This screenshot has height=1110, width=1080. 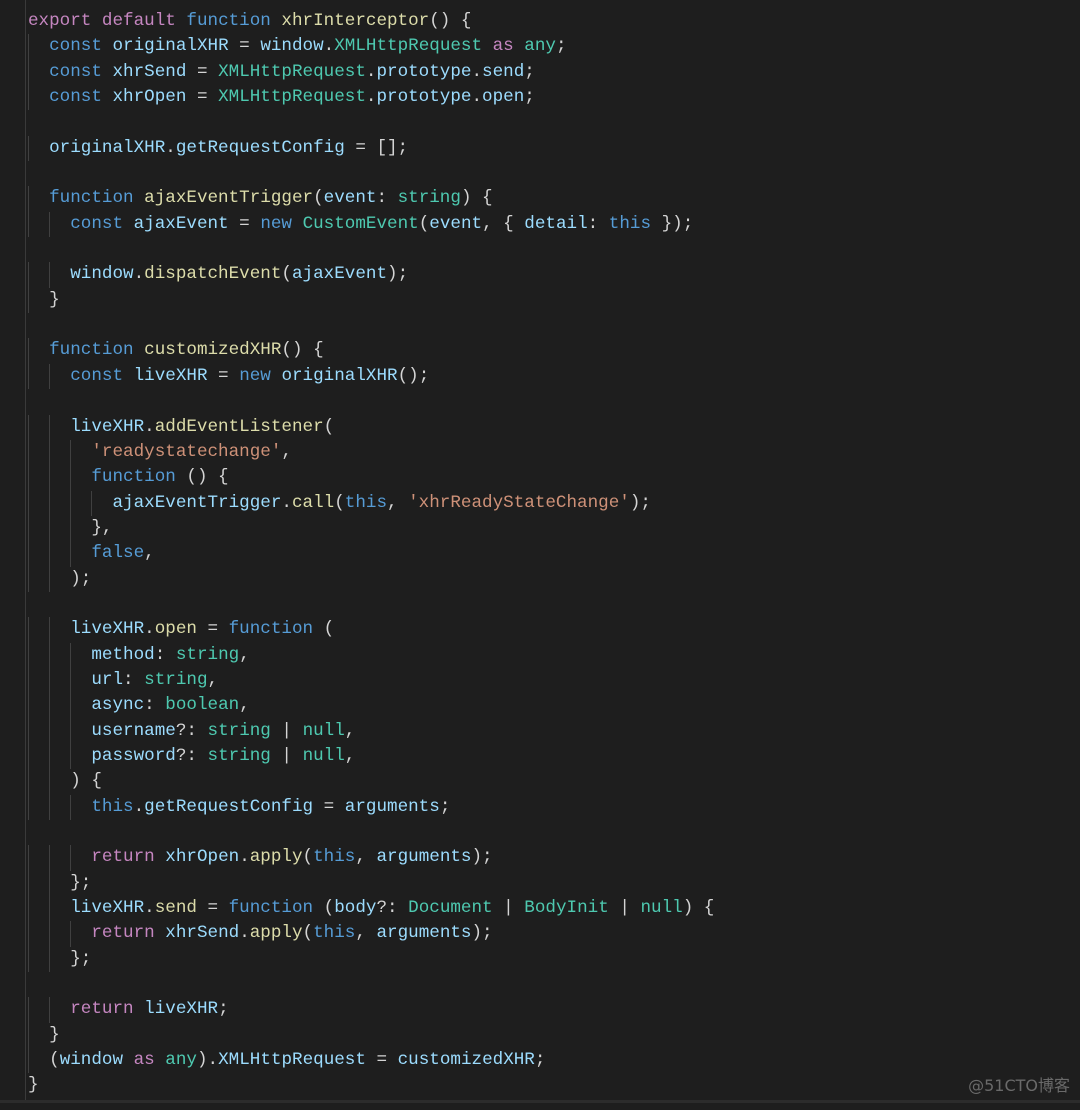 I want to click on code-token: method, so click(x=123, y=654).